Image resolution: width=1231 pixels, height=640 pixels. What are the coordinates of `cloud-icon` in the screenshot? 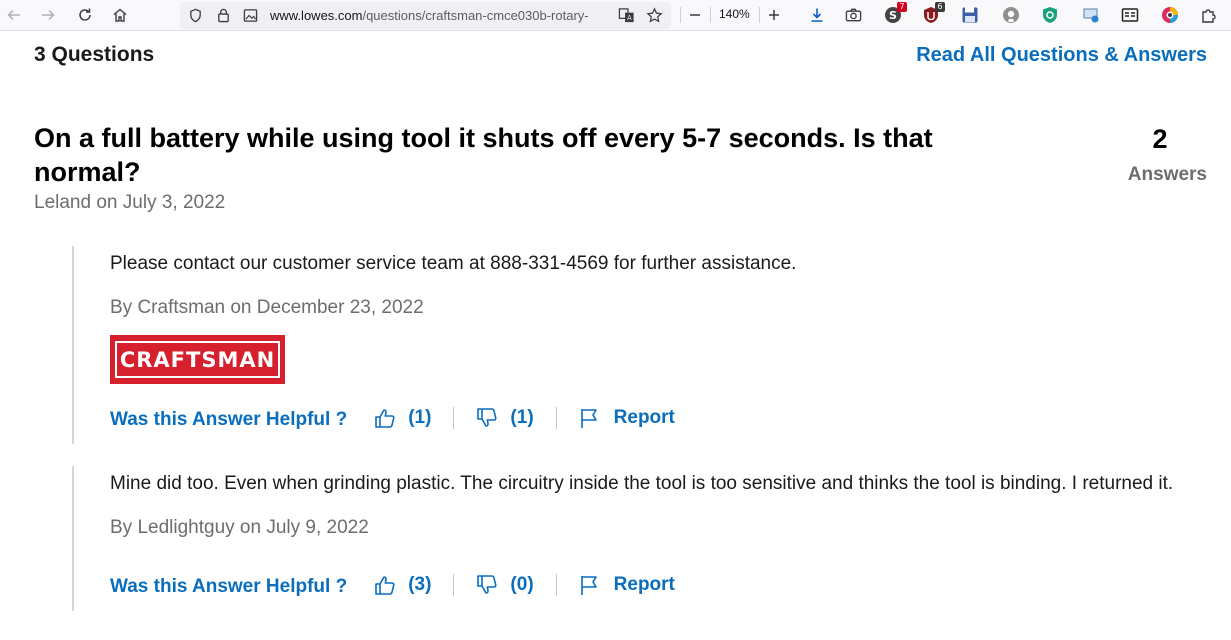 It's located at (1091, 15).